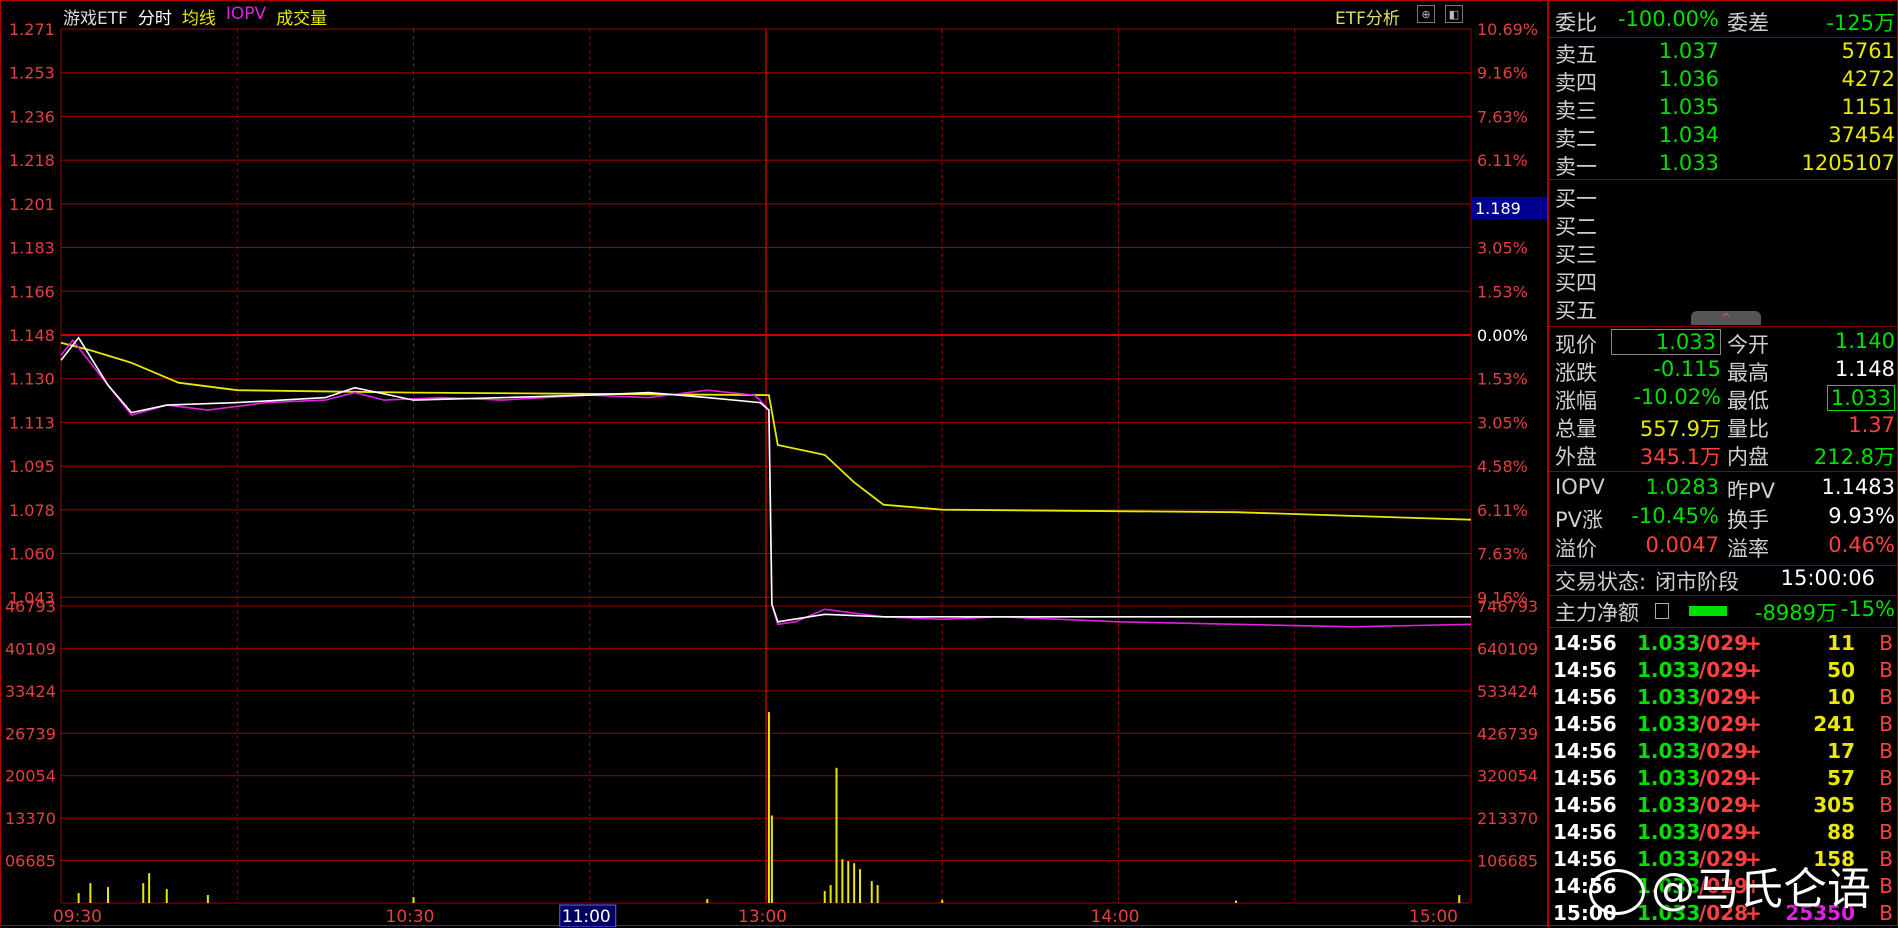 This screenshot has height=928, width=1898. I want to click on ask-price: 1.034, so click(1688, 135).